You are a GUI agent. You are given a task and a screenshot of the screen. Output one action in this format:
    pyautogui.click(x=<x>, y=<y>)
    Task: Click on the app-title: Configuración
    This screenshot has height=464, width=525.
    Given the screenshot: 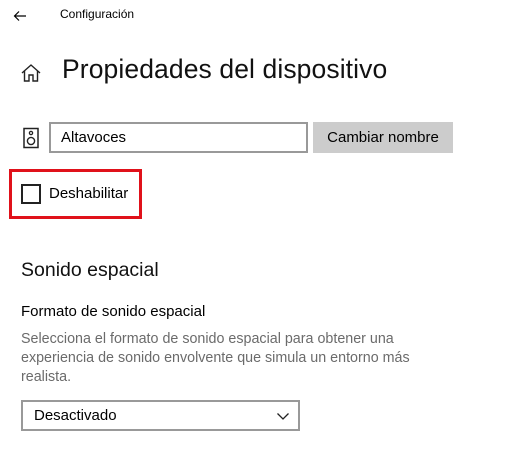 What is the action you would take?
    pyautogui.click(x=97, y=14)
    